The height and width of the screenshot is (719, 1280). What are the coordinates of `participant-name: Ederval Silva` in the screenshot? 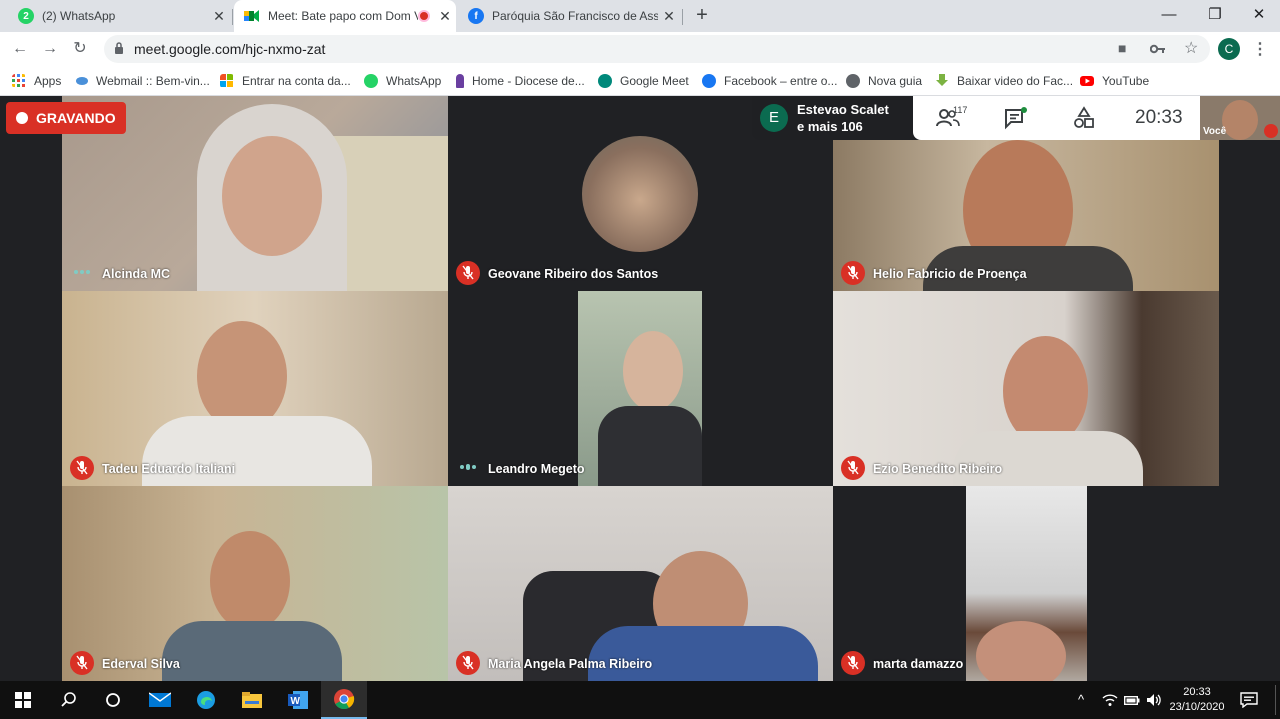 It's located at (141, 664).